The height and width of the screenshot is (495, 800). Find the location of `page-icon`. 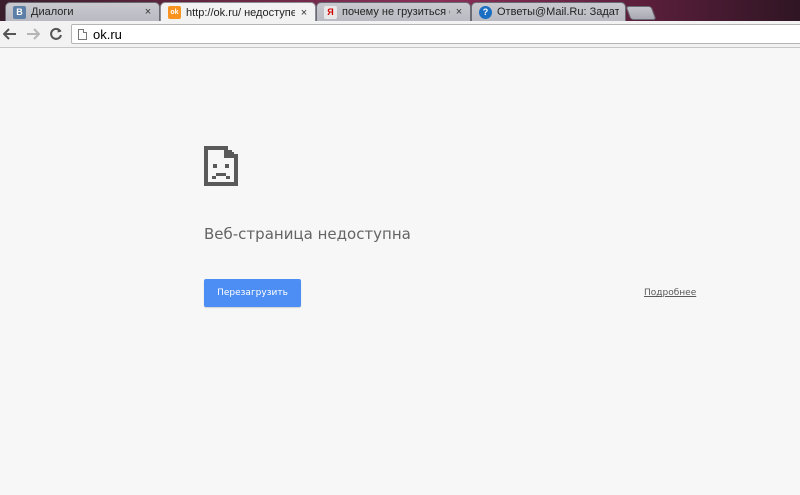

page-icon is located at coordinates (82, 34).